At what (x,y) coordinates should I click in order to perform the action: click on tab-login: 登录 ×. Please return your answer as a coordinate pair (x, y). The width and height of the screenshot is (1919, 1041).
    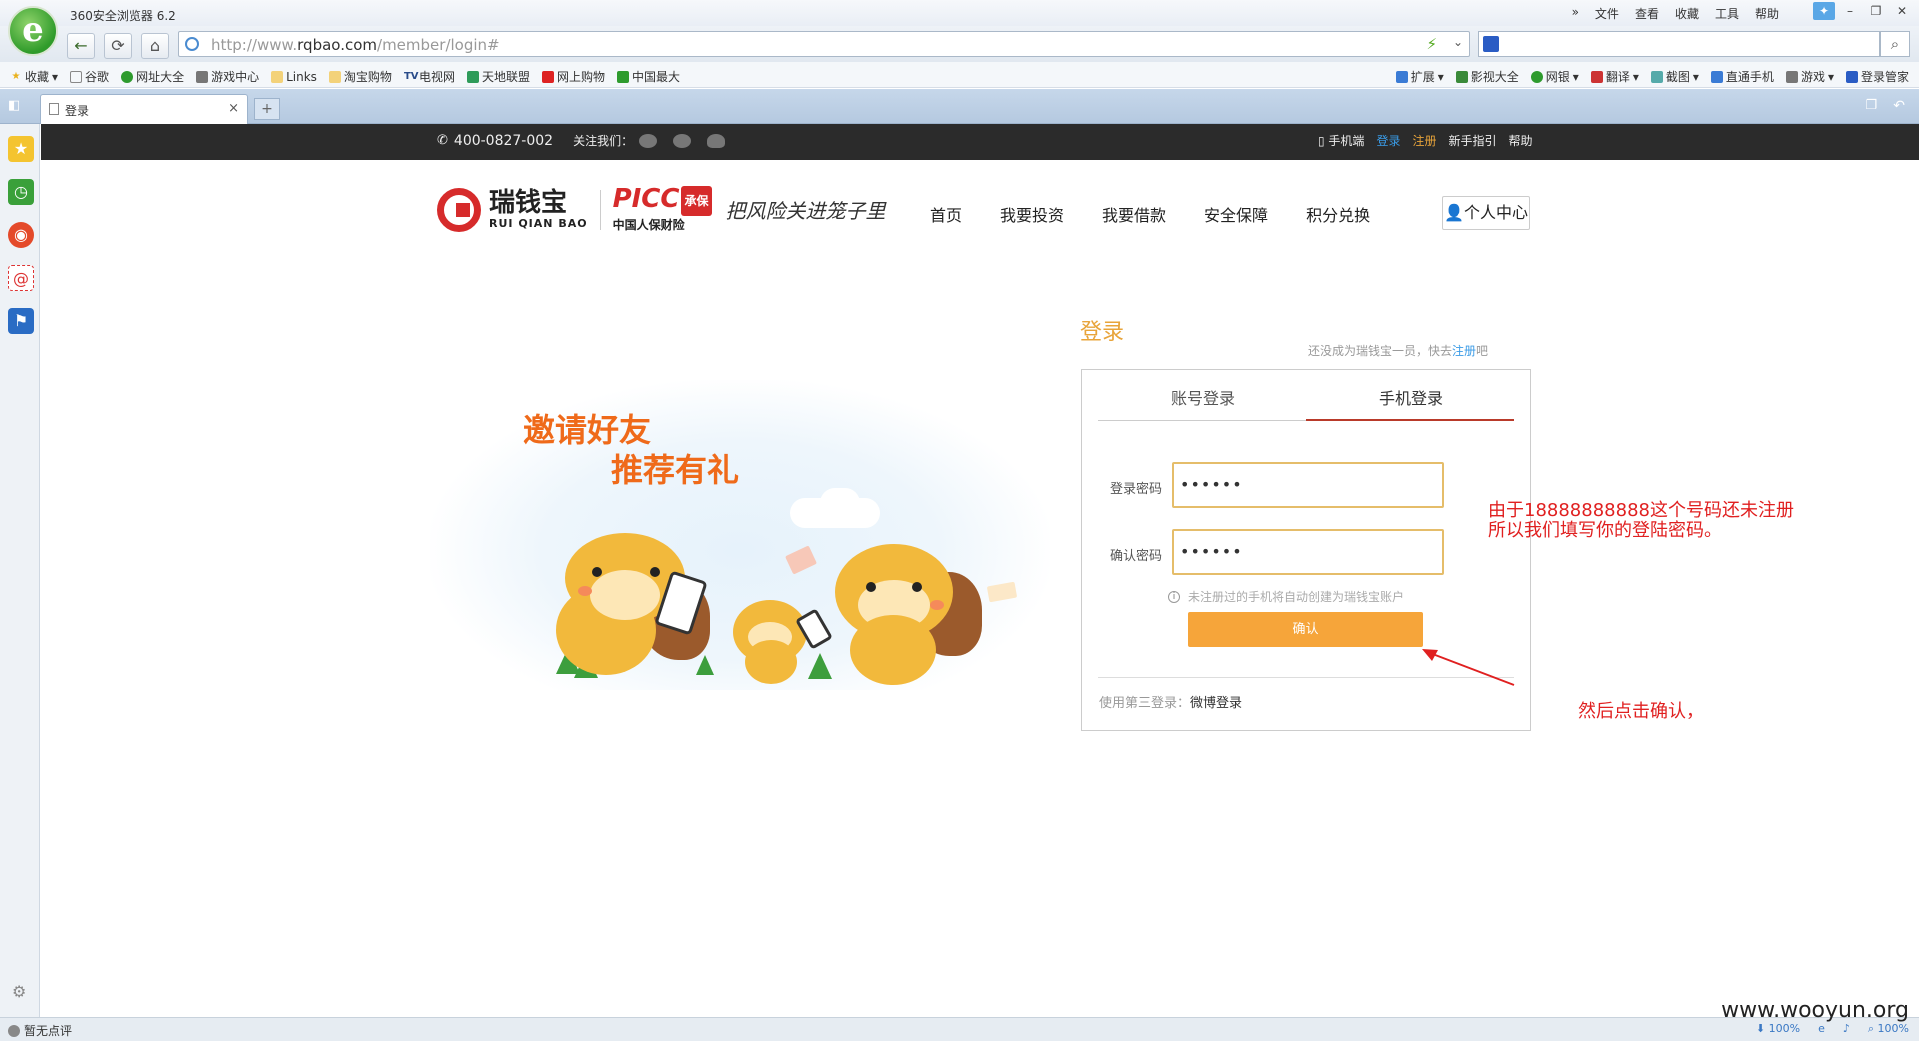
    Looking at the image, I should click on (144, 109).